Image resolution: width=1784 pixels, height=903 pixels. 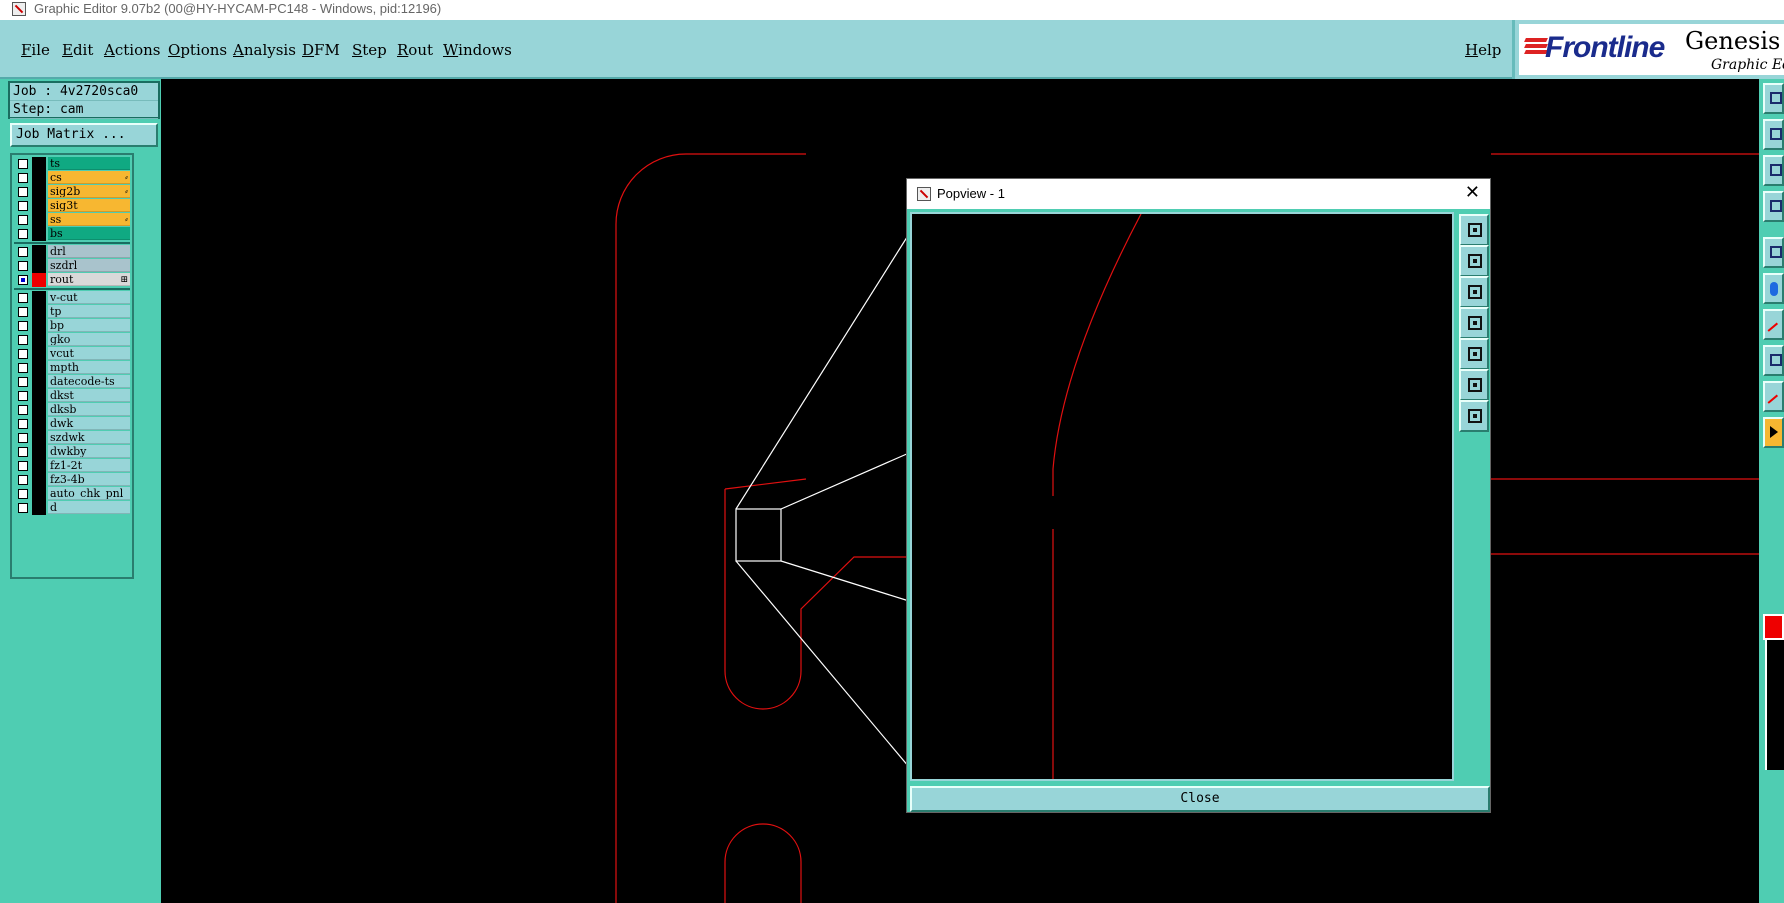 What do you see at coordinates (89, 451) in the screenshot?
I see `layer-name: dwkby` at bounding box center [89, 451].